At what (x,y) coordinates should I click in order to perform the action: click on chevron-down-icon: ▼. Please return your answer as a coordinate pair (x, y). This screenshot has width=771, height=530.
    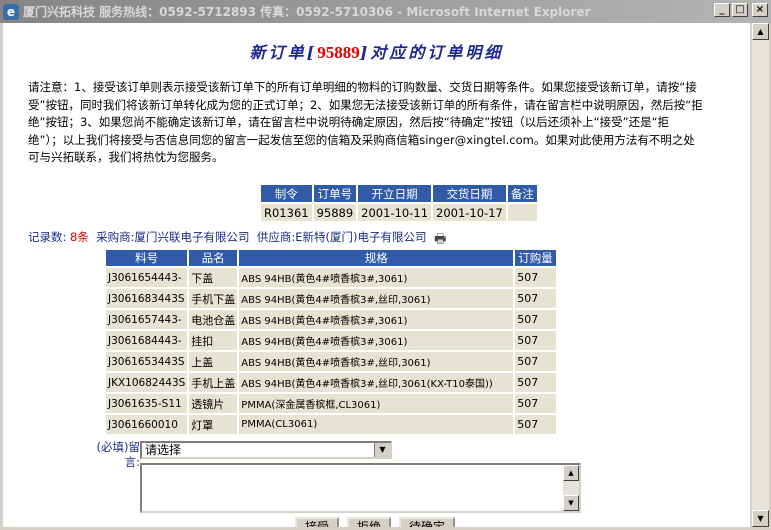
    Looking at the image, I should click on (382, 450).